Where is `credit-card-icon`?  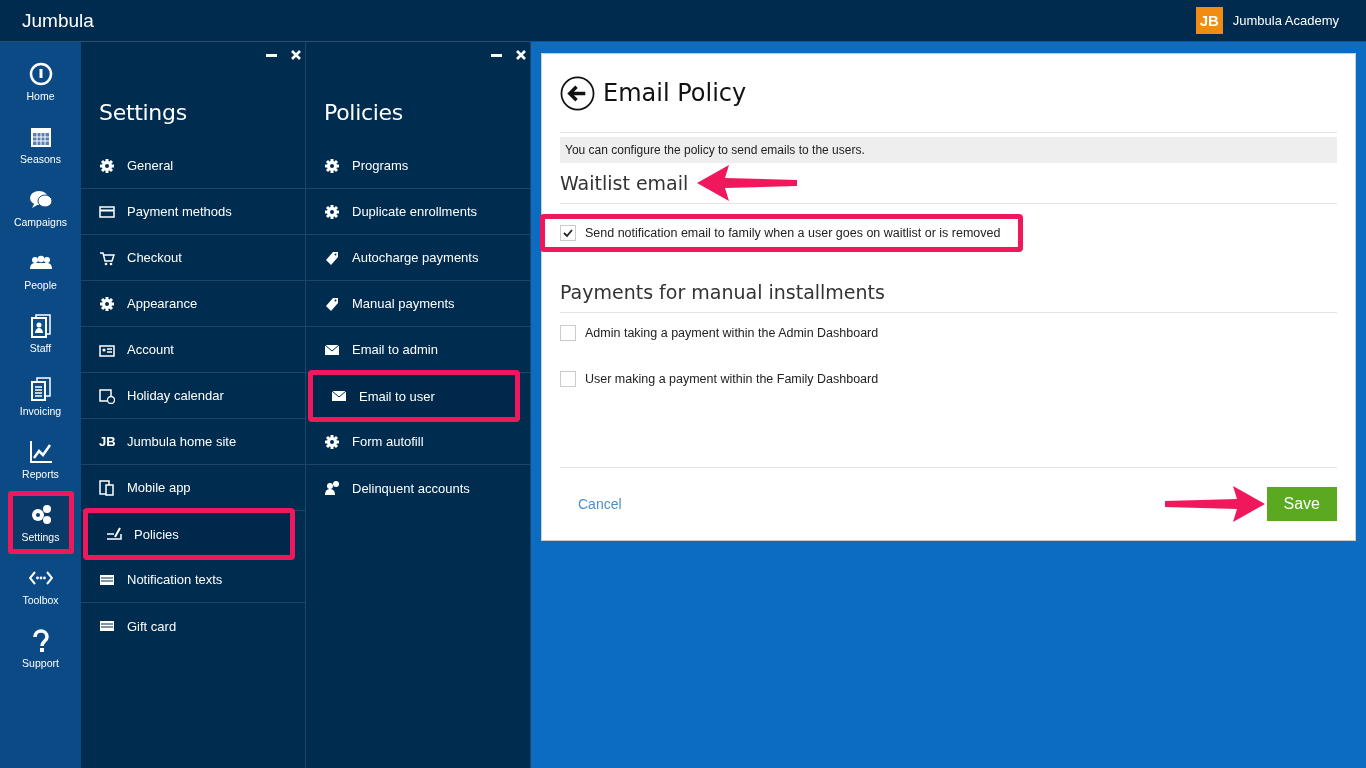
credit-card-icon is located at coordinates (107, 211).